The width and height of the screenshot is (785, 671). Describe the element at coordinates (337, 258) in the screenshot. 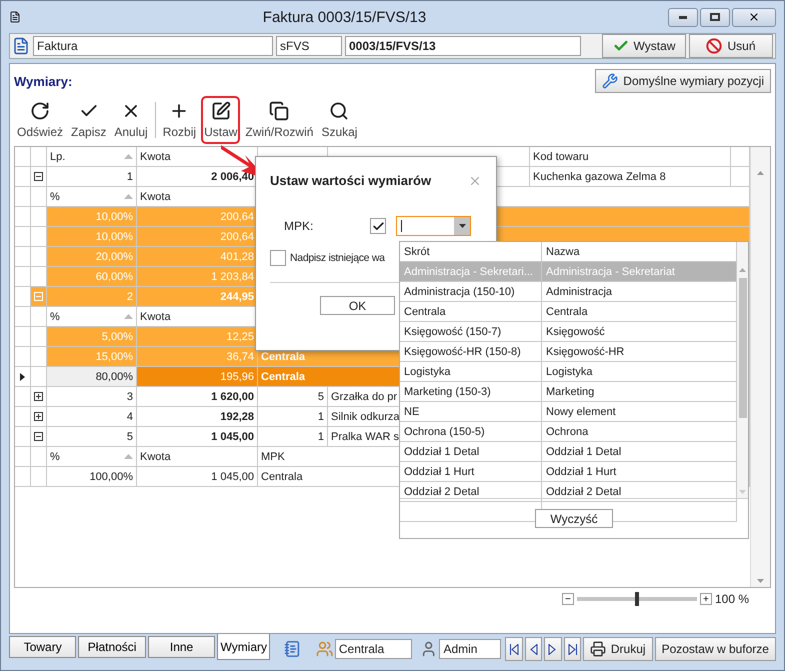

I see `checkbox-label: Nadpisz istniejące wa` at that location.